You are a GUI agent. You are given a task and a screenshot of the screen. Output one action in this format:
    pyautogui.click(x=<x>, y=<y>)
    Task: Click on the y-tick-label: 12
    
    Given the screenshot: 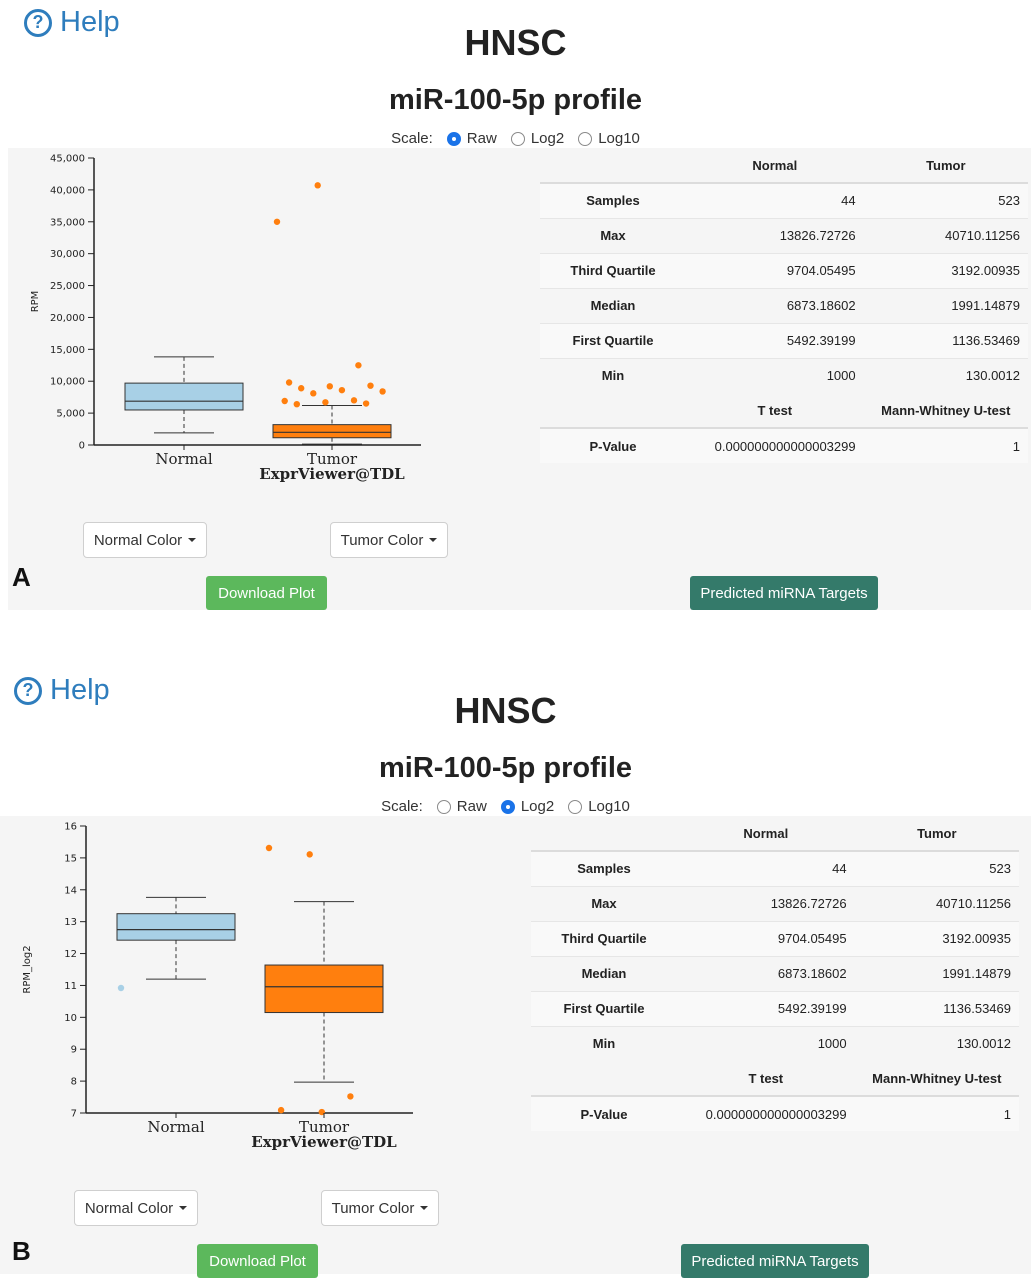 What is the action you would take?
    pyautogui.click(x=70, y=954)
    